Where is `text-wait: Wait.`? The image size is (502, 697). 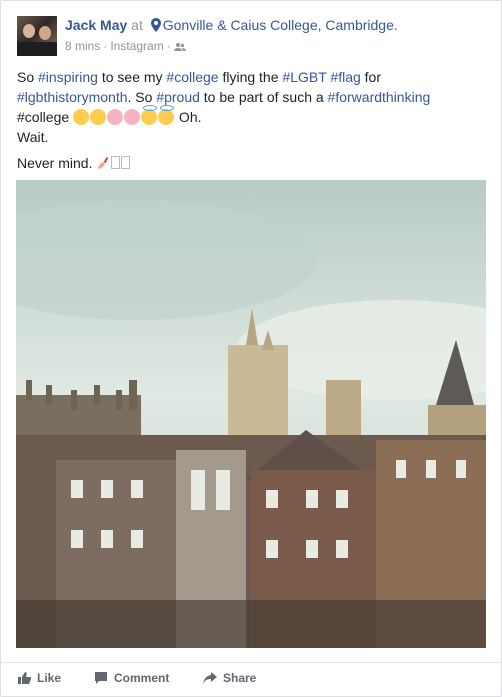
text-wait: Wait. is located at coordinates (33, 137).